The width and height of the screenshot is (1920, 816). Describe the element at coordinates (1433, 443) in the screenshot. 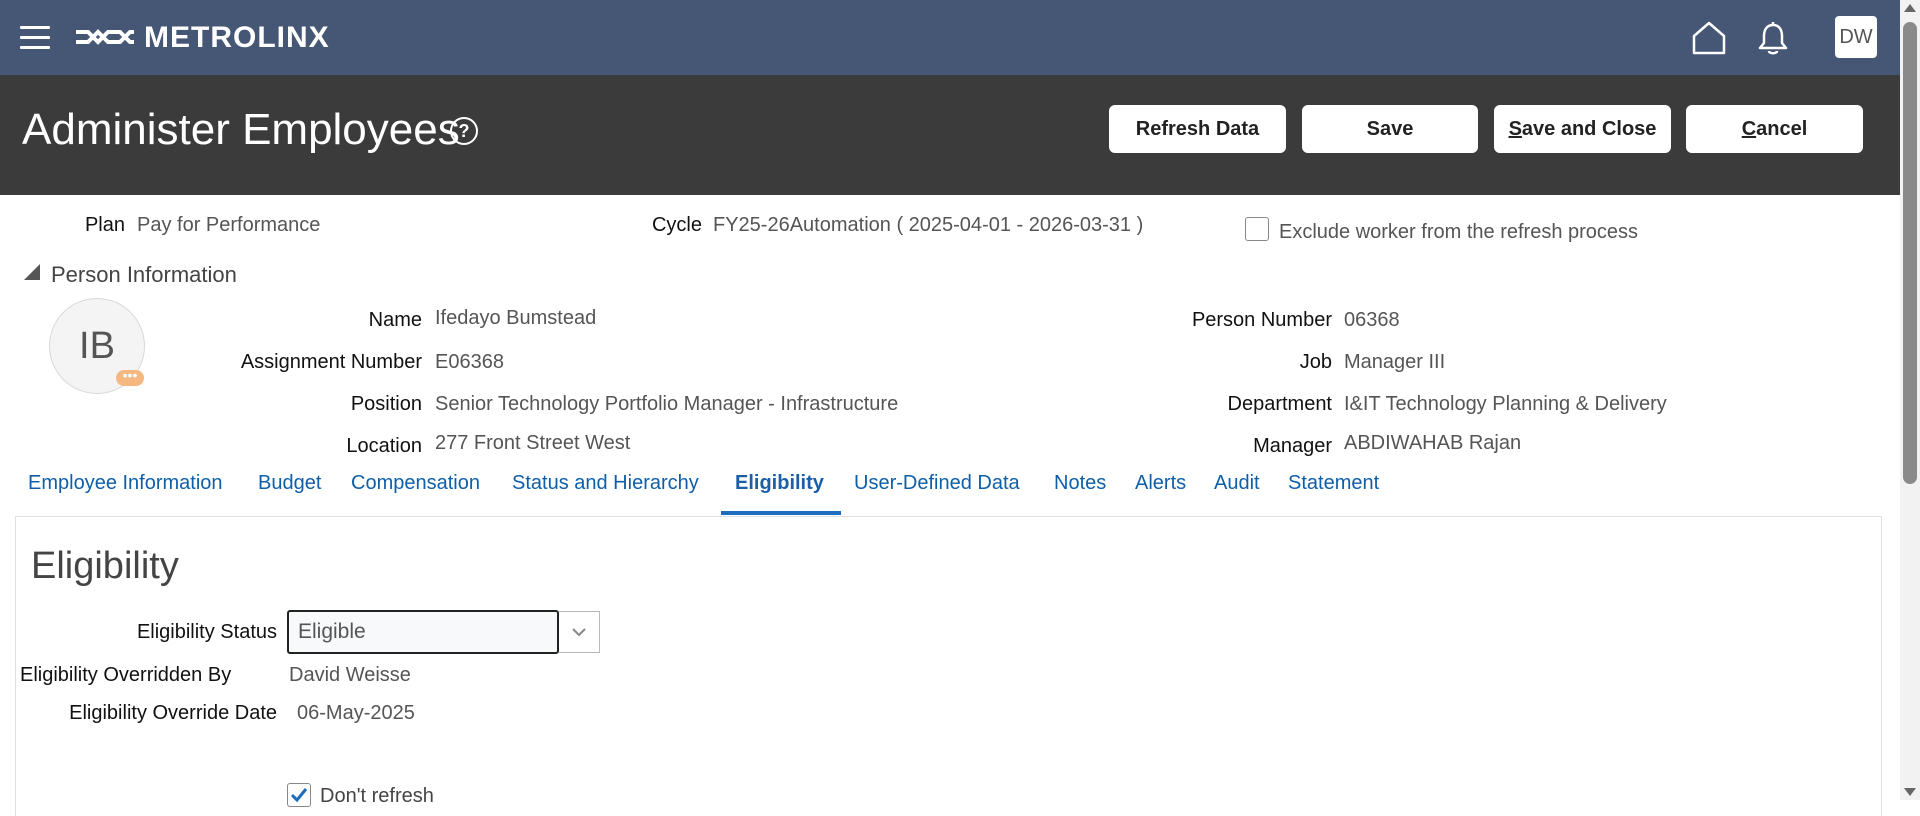

I see `manager-value: ABDIWAHAB Rajan` at that location.